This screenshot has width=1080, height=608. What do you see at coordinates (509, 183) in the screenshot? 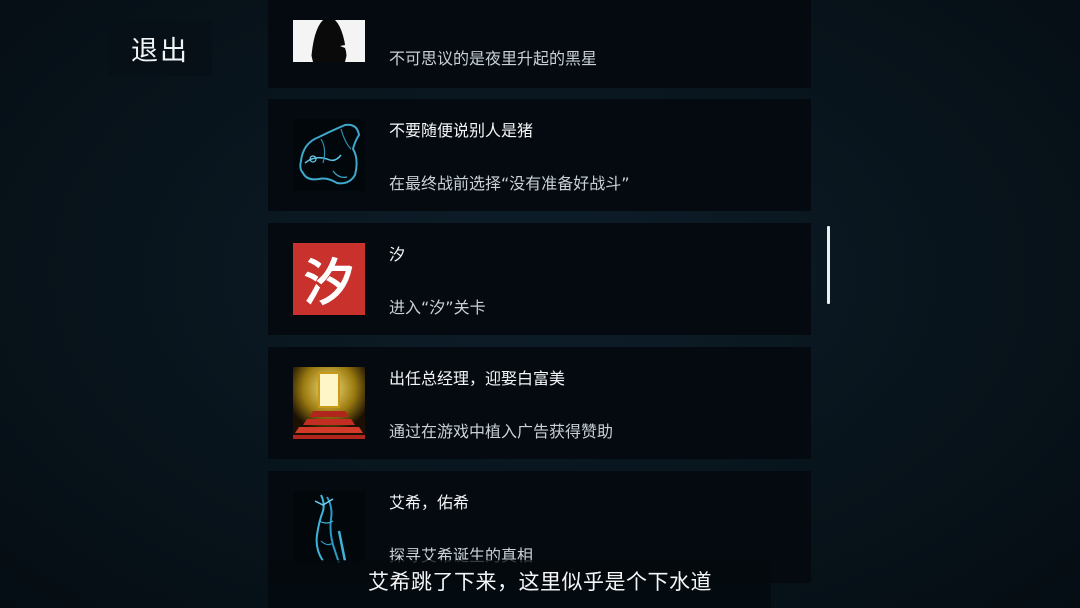
I see `achievement-desc: 在最终战前选择“没有准备好战斗”` at bounding box center [509, 183].